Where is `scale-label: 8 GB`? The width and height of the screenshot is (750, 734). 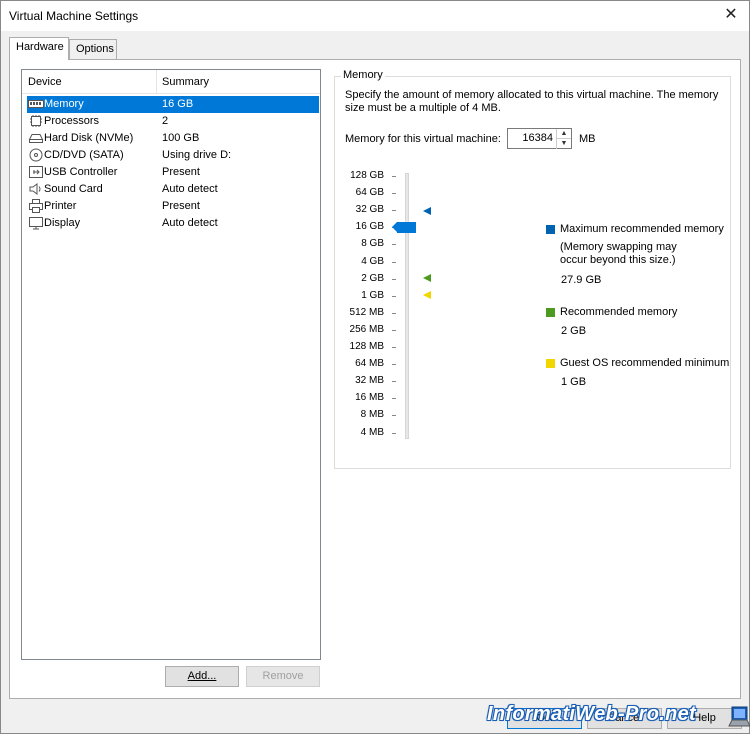
scale-label: 8 GB is located at coordinates (372, 243).